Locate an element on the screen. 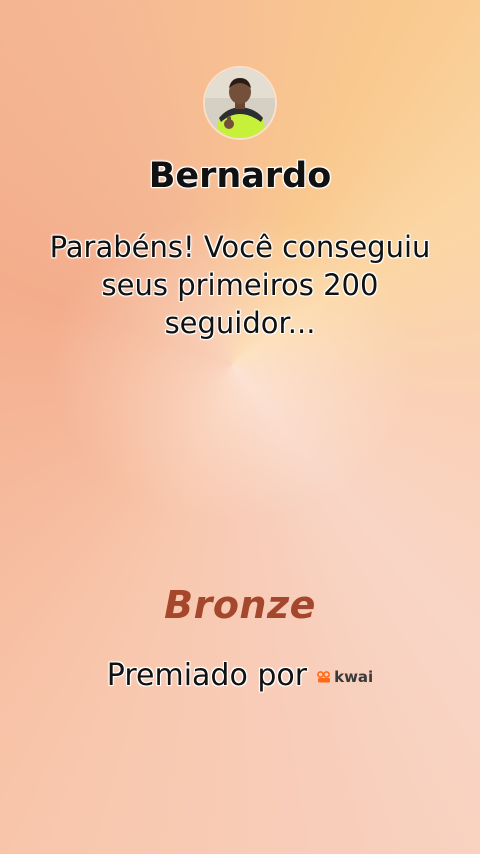 This screenshot has width=480, height=854. avatar-photo-icon is located at coordinates (240, 103).